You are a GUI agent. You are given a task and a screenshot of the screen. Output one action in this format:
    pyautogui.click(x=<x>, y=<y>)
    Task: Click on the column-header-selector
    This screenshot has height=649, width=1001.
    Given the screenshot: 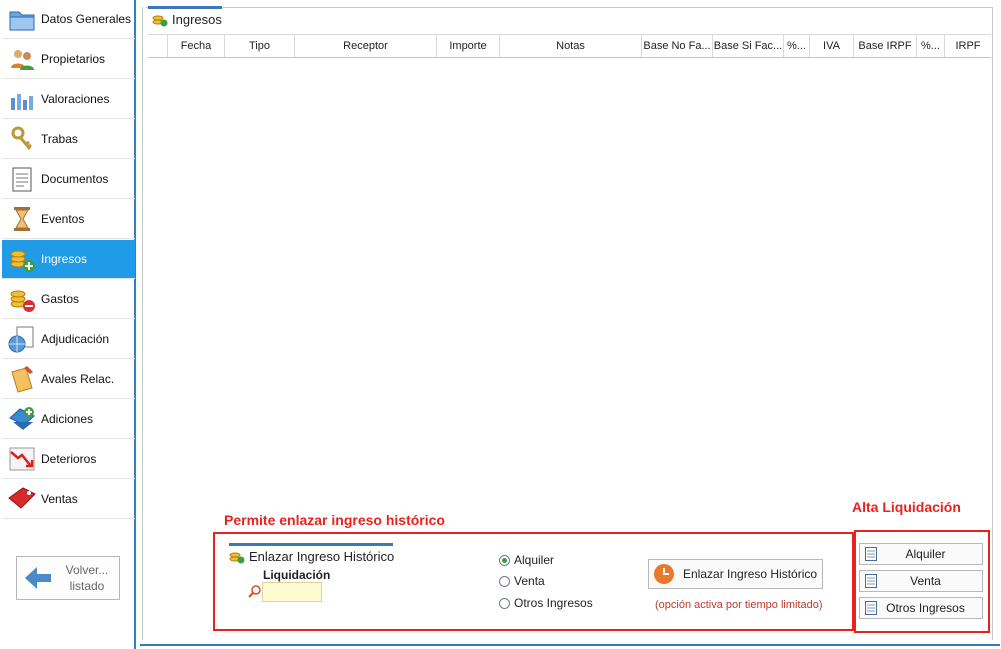 What is the action you would take?
    pyautogui.click(x=158, y=46)
    